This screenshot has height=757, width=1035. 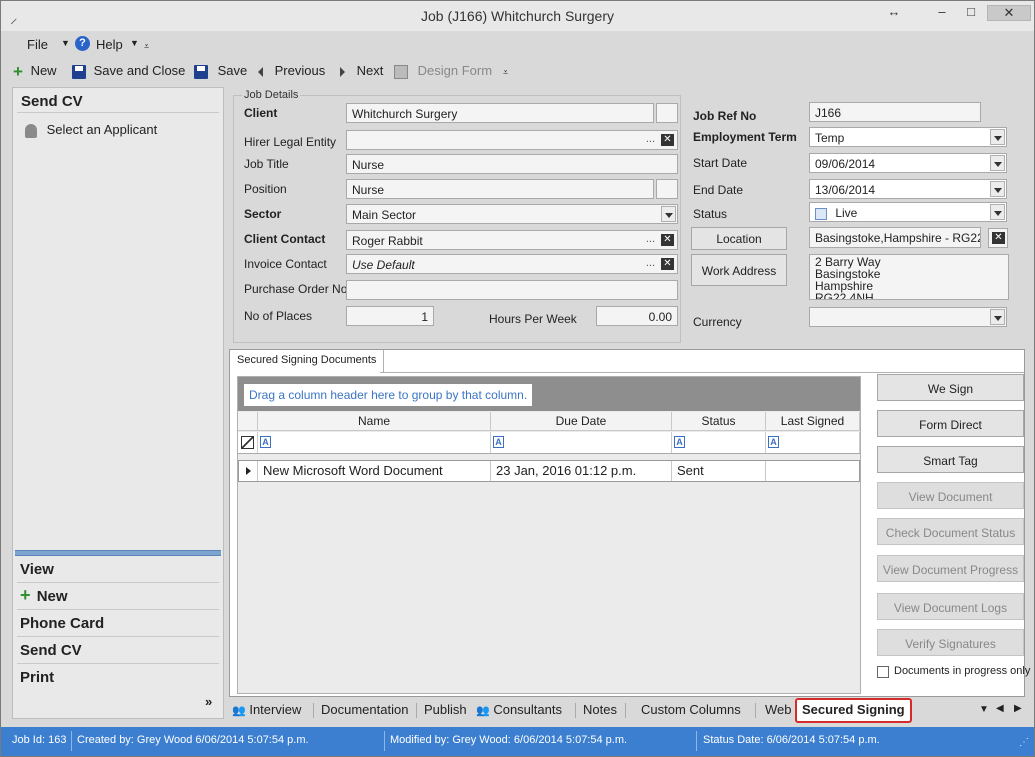 What do you see at coordinates (998, 238) in the screenshot?
I see `clear-location-icon: ✕` at bounding box center [998, 238].